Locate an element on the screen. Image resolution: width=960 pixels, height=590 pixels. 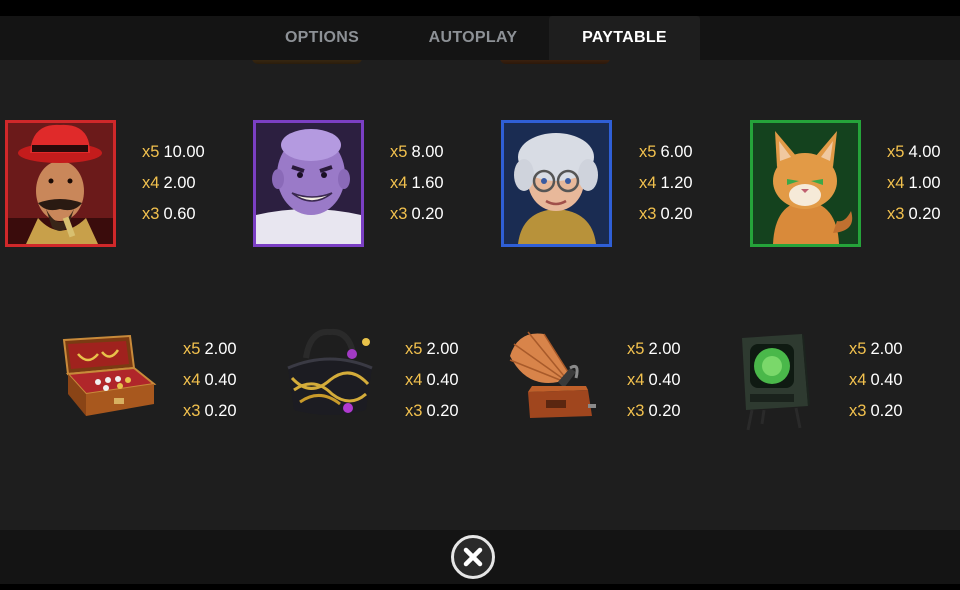
pay-row: x3 0.60 is located at coordinates (173, 214).